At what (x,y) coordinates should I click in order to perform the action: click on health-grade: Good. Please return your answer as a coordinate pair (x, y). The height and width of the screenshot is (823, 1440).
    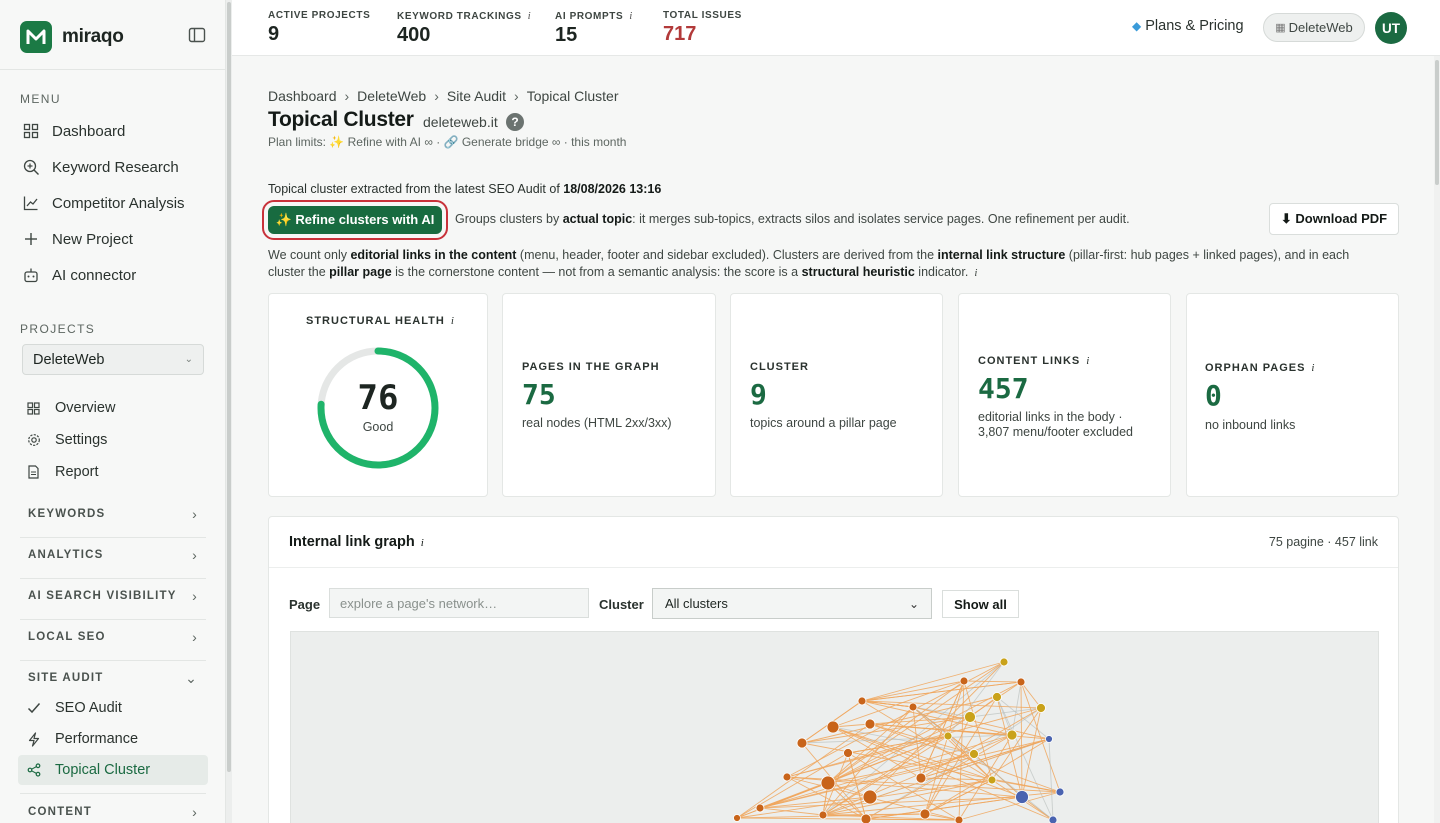
    Looking at the image, I should click on (378, 427).